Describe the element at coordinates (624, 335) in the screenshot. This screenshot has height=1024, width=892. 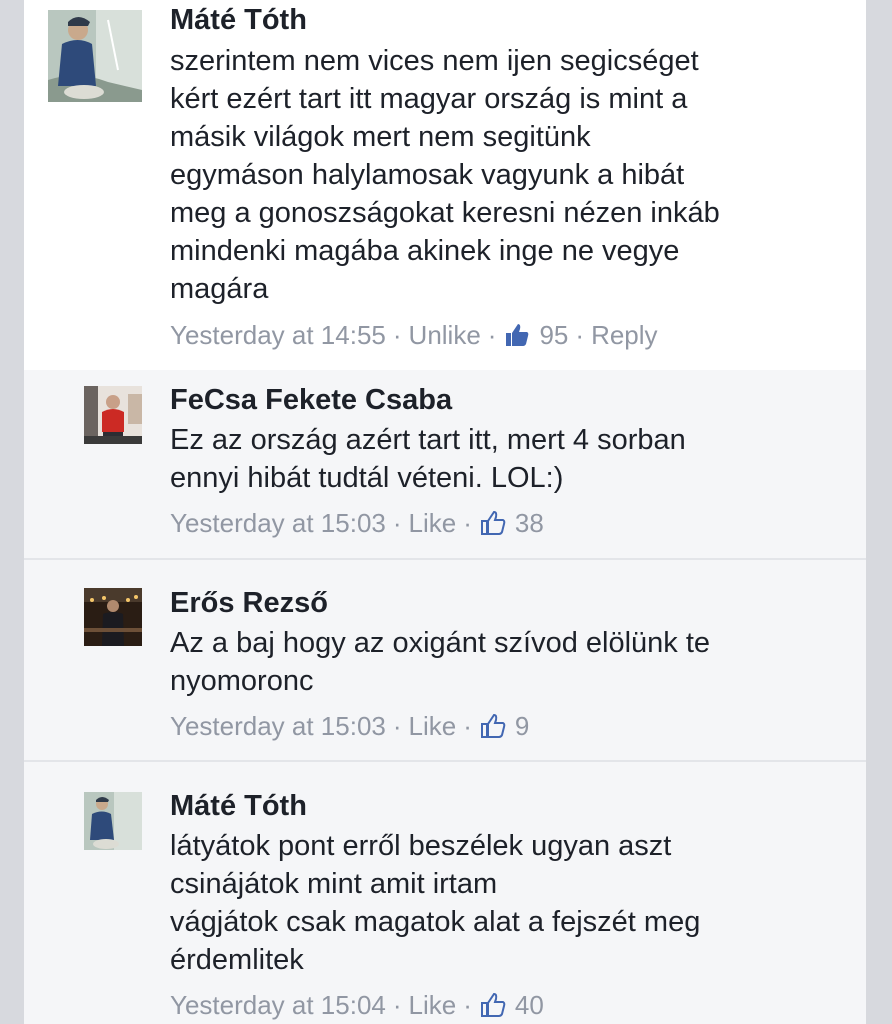
I see `reply-button: Reply` at that location.